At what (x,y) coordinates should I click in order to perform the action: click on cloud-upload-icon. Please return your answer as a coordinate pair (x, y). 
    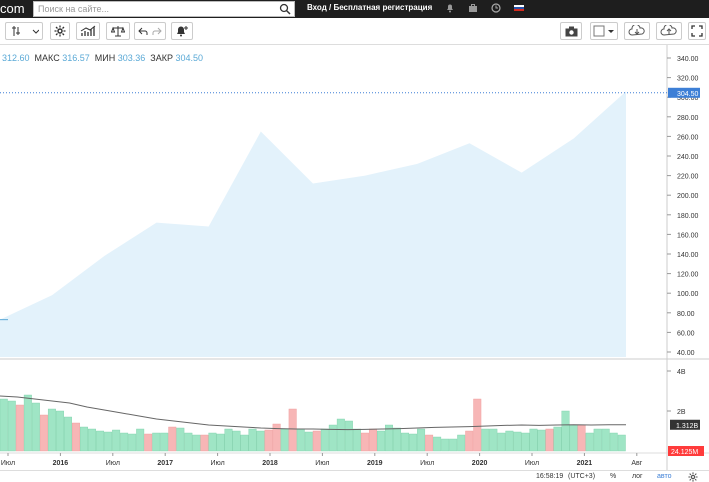
    Looking at the image, I should click on (668, 30).